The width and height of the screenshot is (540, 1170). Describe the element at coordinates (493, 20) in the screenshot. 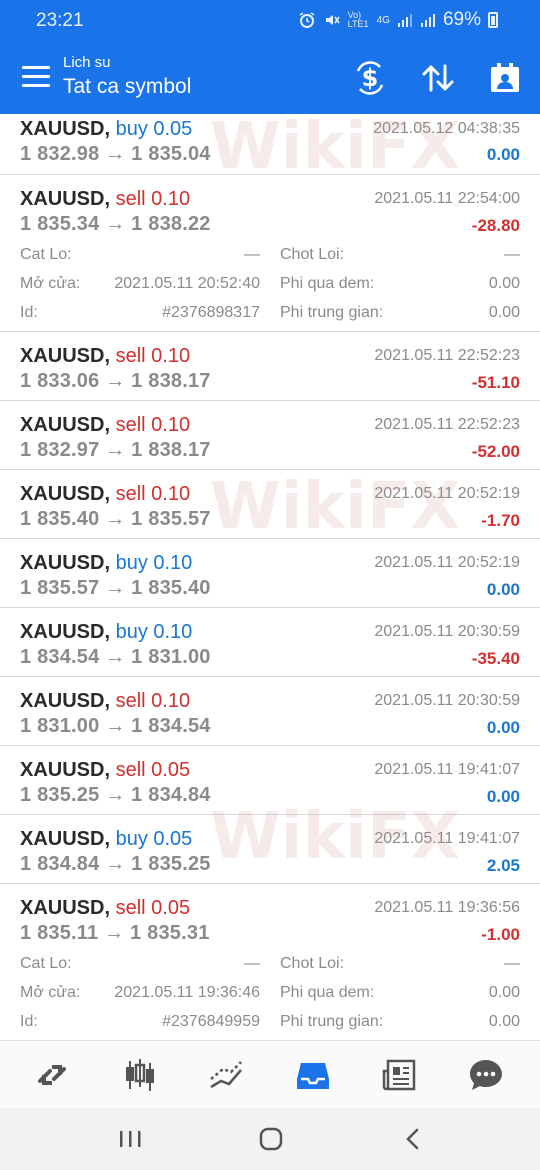

I see `battery-icon` at that location.